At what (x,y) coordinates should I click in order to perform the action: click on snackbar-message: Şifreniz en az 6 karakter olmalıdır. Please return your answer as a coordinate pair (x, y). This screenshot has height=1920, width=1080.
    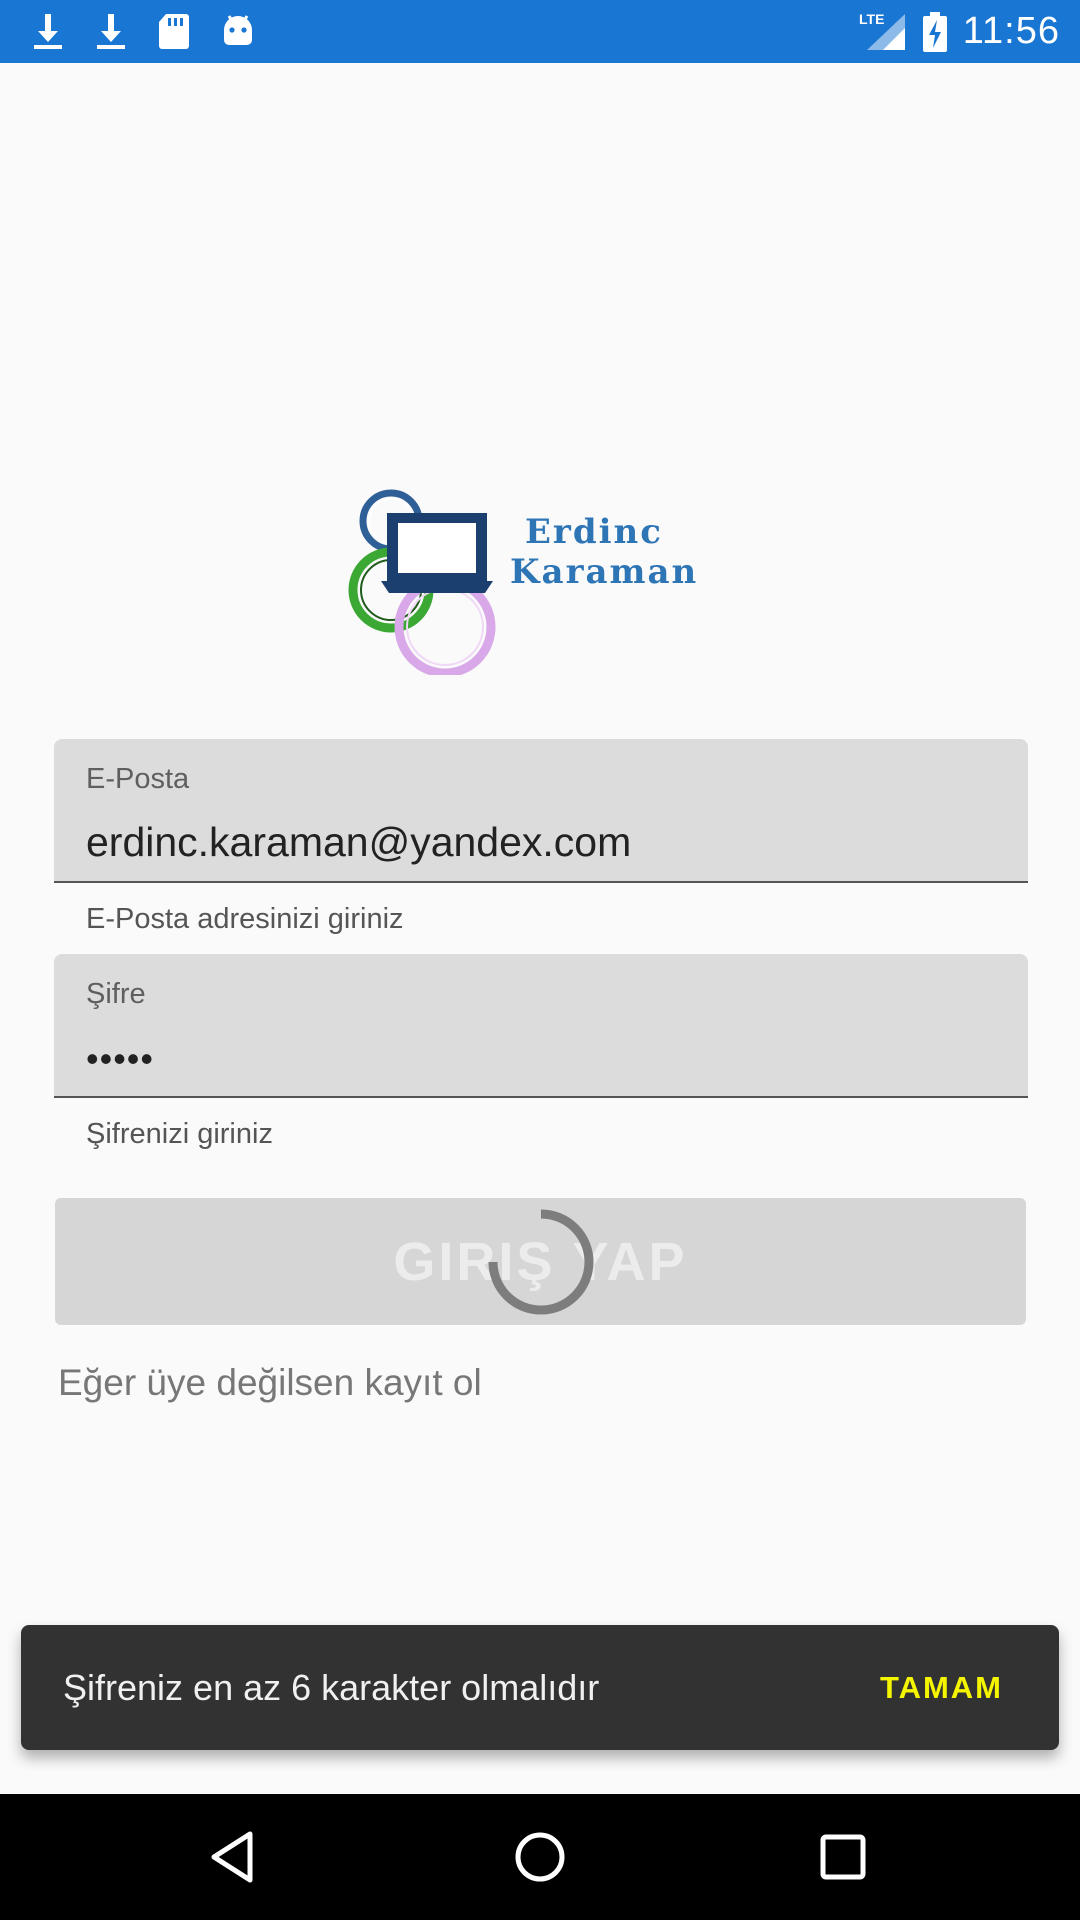
    Looking at the image, I should click on (331, 1687).